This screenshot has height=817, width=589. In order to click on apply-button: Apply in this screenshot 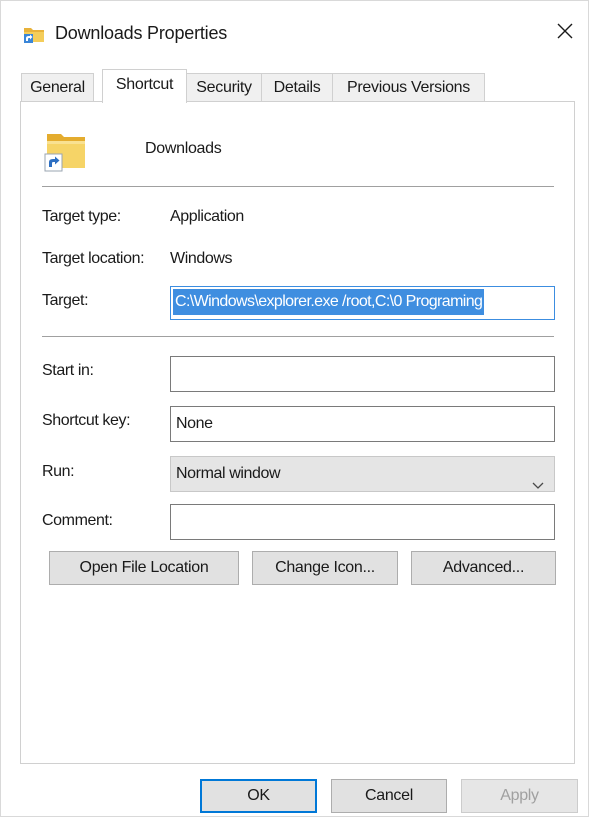, I will do `click(519, 796)`.